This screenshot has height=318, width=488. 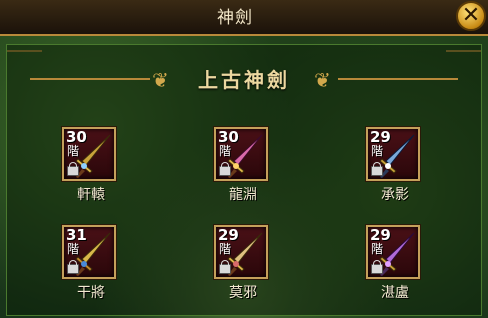 I want to click on sword-card-zhanlu: 29 階, so click(x=393, y=252).